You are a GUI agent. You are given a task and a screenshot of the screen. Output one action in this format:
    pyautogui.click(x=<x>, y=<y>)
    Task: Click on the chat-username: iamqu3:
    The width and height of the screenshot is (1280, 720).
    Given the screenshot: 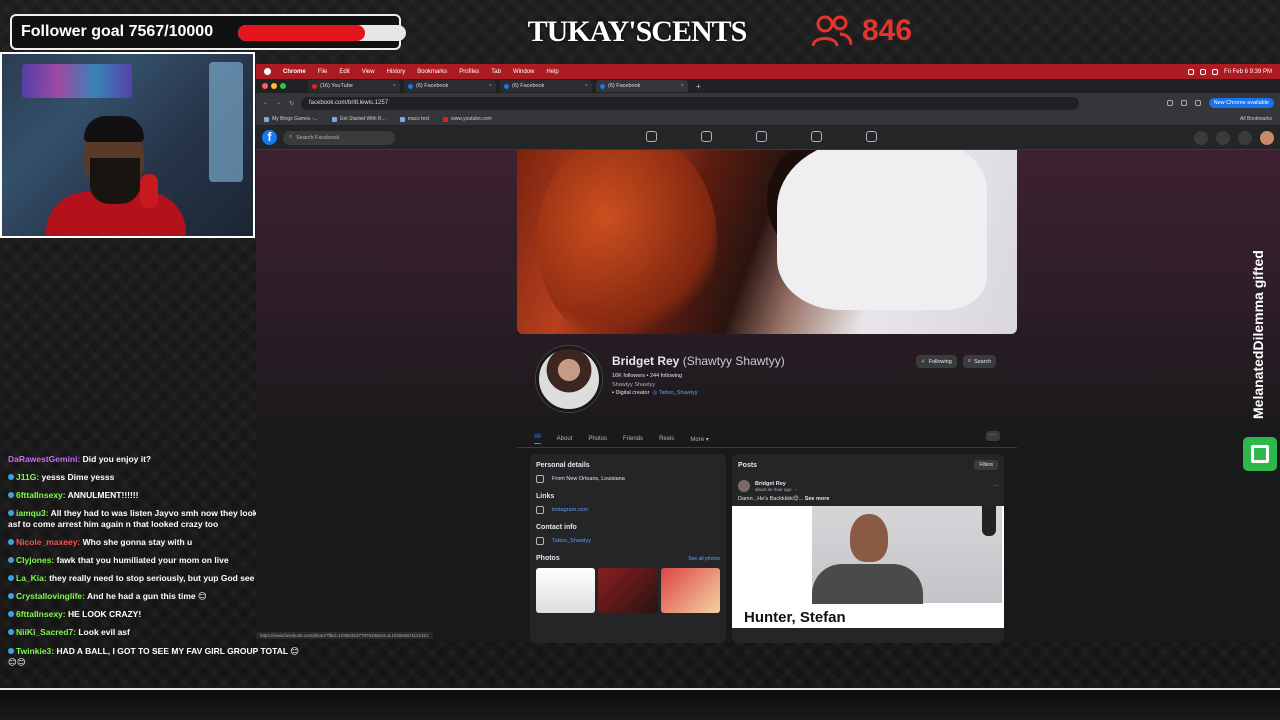 What is the action you would take?
    pyautogui.click(x=32, y=513)
    